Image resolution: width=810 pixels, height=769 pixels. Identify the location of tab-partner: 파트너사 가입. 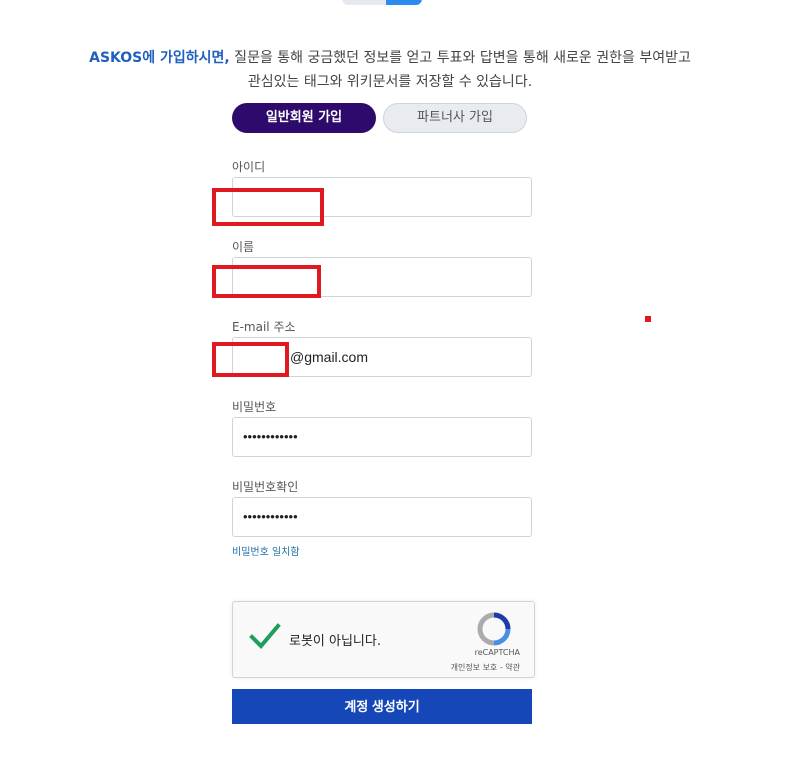
(455, 118).